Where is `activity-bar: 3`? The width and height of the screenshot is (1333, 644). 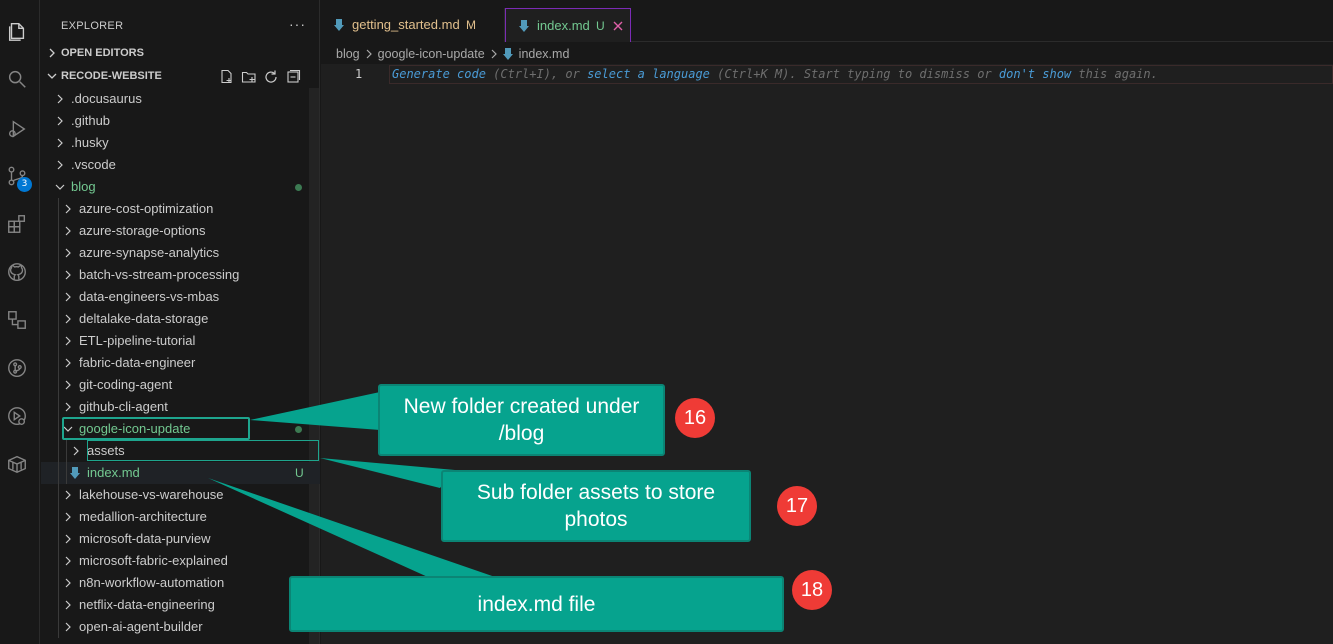 activity-bar: 3 is located at coordinates (20, 322).